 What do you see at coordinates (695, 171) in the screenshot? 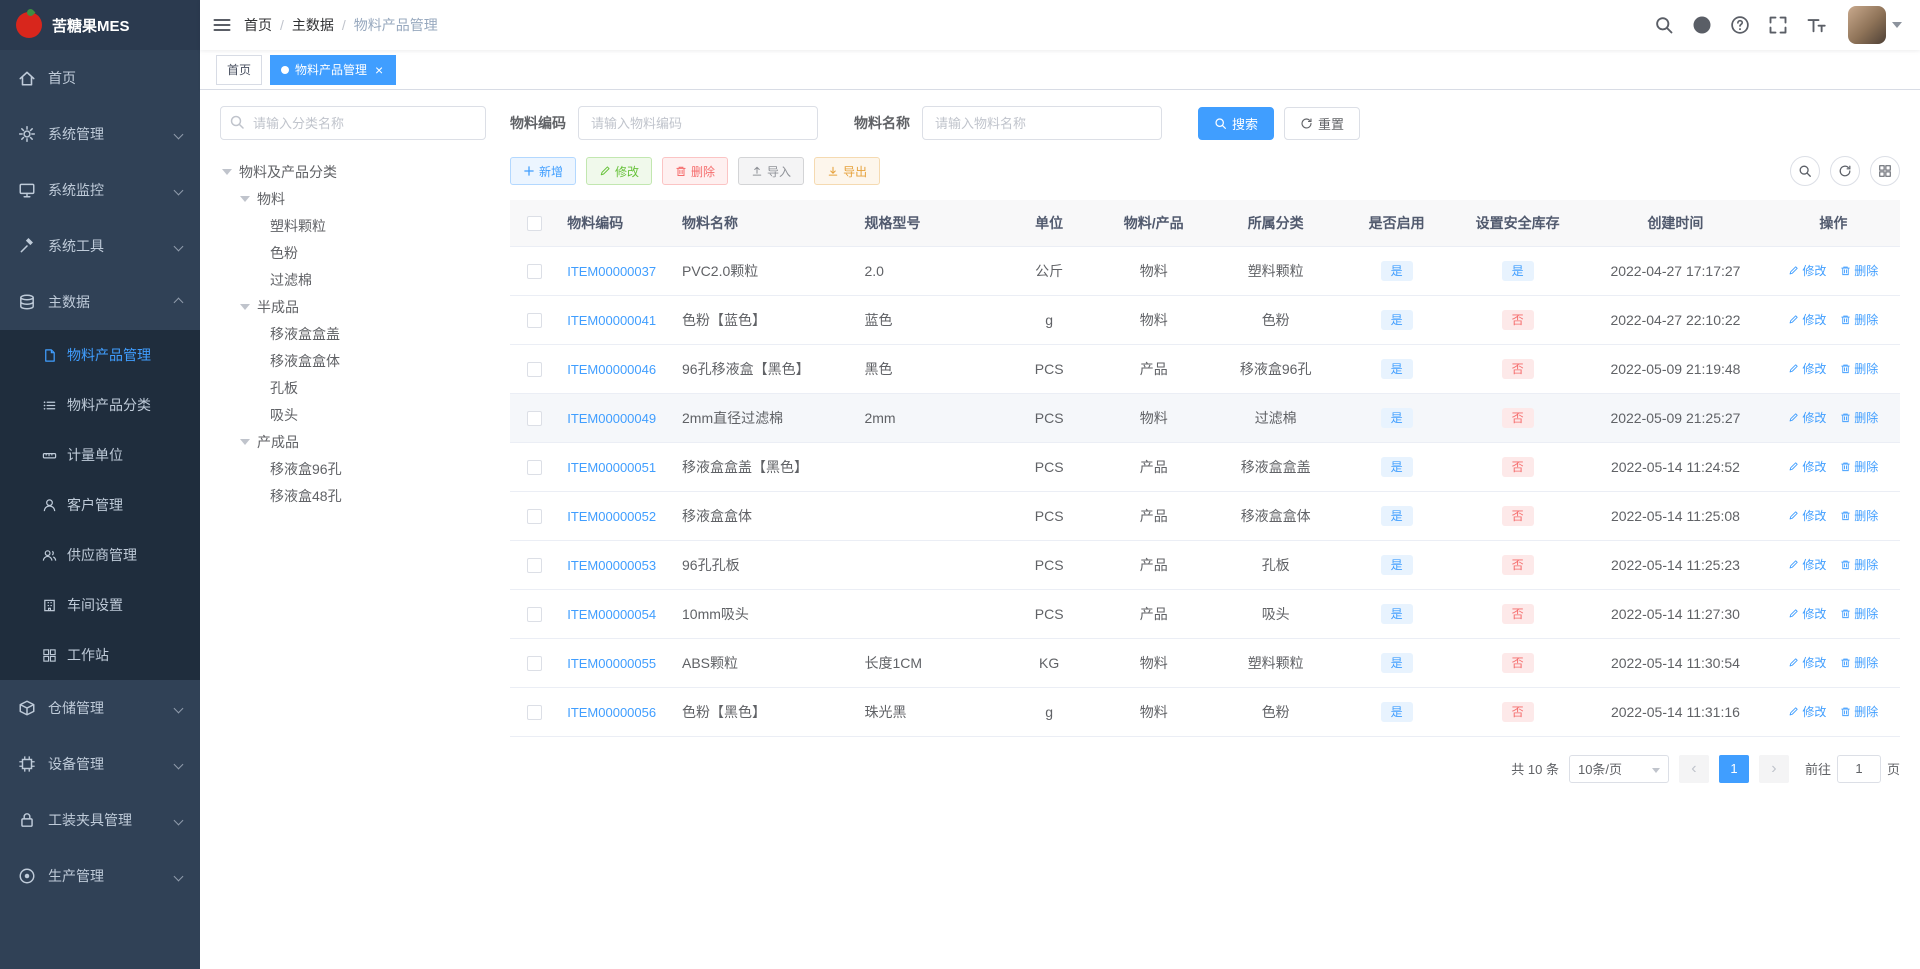
I see `delete-button: 删除` at bounding box center [695, 171].